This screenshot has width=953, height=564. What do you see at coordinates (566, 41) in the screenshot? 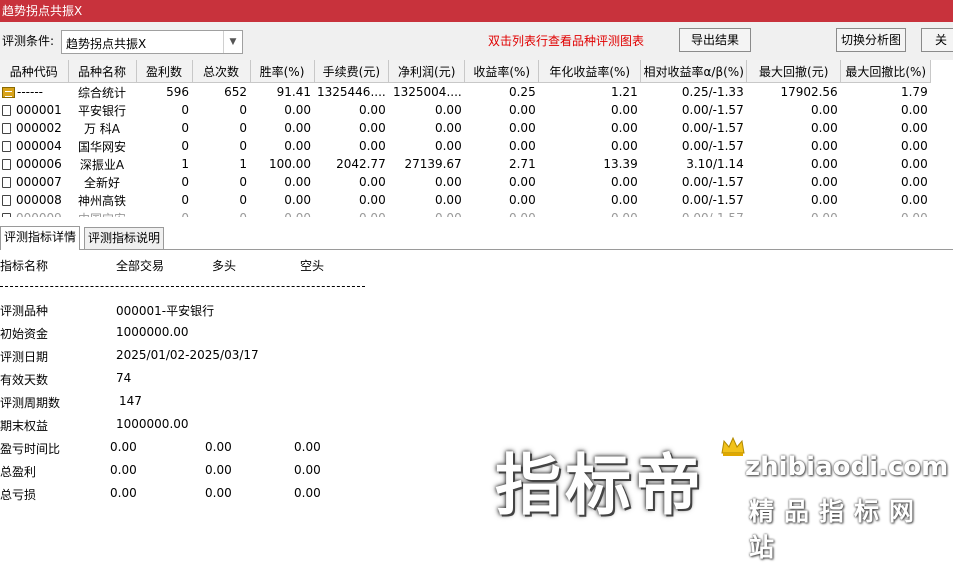
I see `double-click-hint: 双击列表行查看品种评测图表` at bounding box center [566, 41].